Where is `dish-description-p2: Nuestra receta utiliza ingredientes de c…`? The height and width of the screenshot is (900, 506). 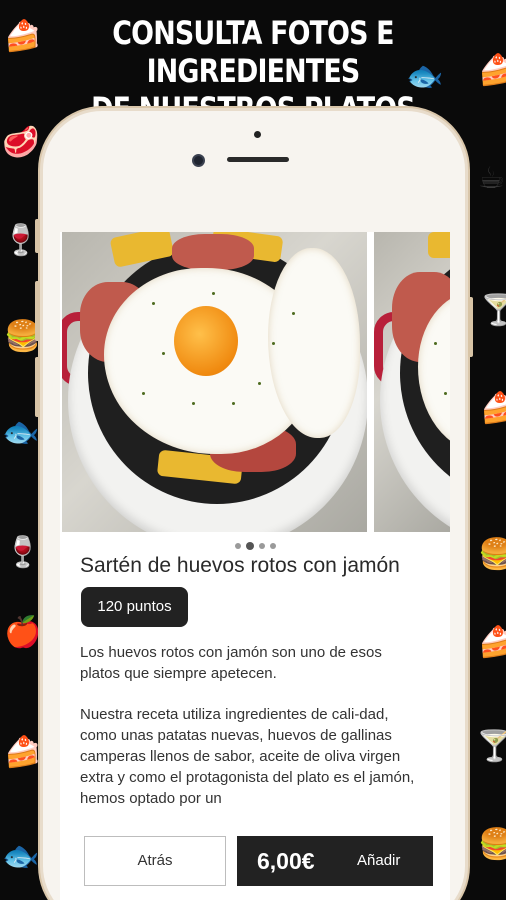
dish-description-p2: Nuestra receta utiliza ingredientes de c… is located at coordinates (247, 756).